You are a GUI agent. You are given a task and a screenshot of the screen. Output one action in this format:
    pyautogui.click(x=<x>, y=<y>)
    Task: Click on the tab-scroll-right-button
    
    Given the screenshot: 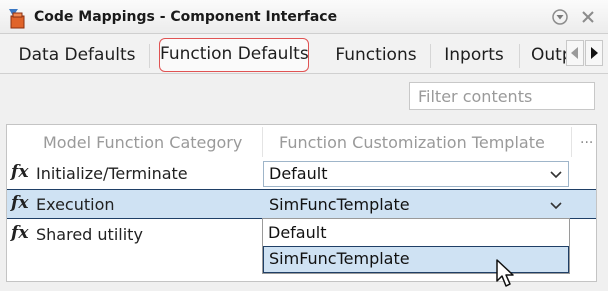 What is the action you would take?
    pyautogui.click(x=594, y=53)
    